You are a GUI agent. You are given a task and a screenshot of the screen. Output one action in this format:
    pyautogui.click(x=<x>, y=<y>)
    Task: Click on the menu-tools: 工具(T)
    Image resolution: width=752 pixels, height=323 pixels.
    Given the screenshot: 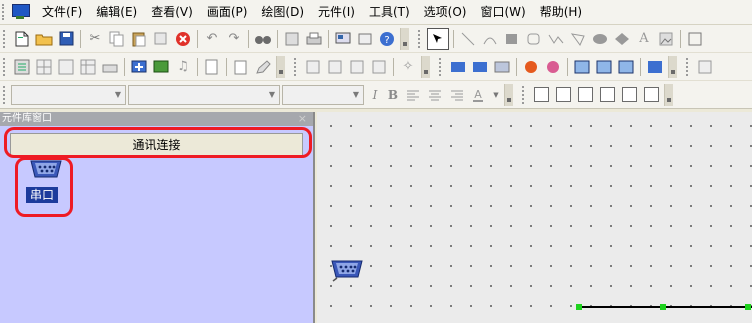 What is the action you would take?
    pyautogui.click(x=389, y=12)
    